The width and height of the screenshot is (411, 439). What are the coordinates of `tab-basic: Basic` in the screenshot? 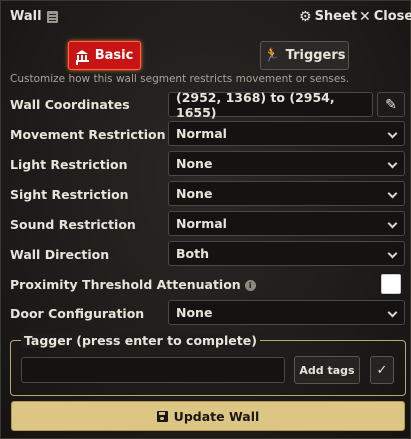 It's located at (104, 55).